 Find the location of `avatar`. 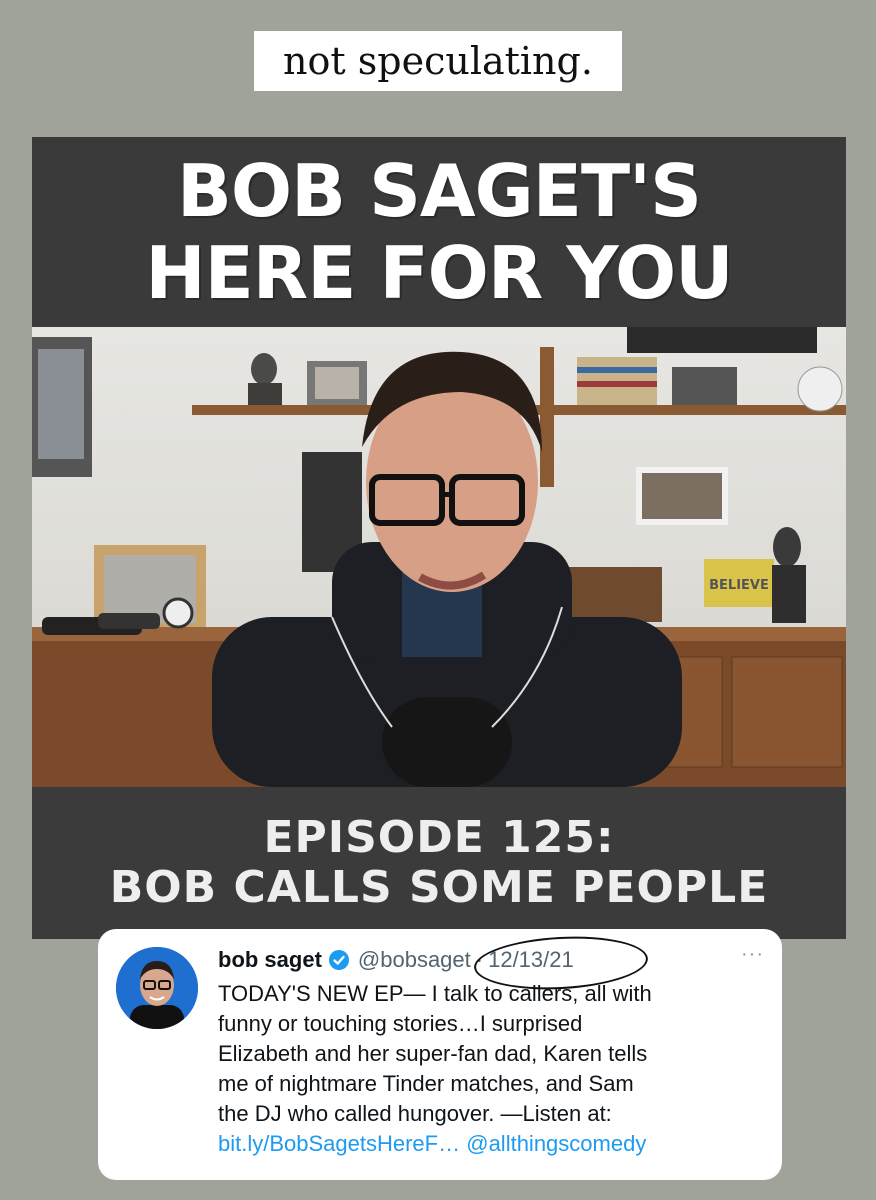

avatar is located at coordinates (157, 988).